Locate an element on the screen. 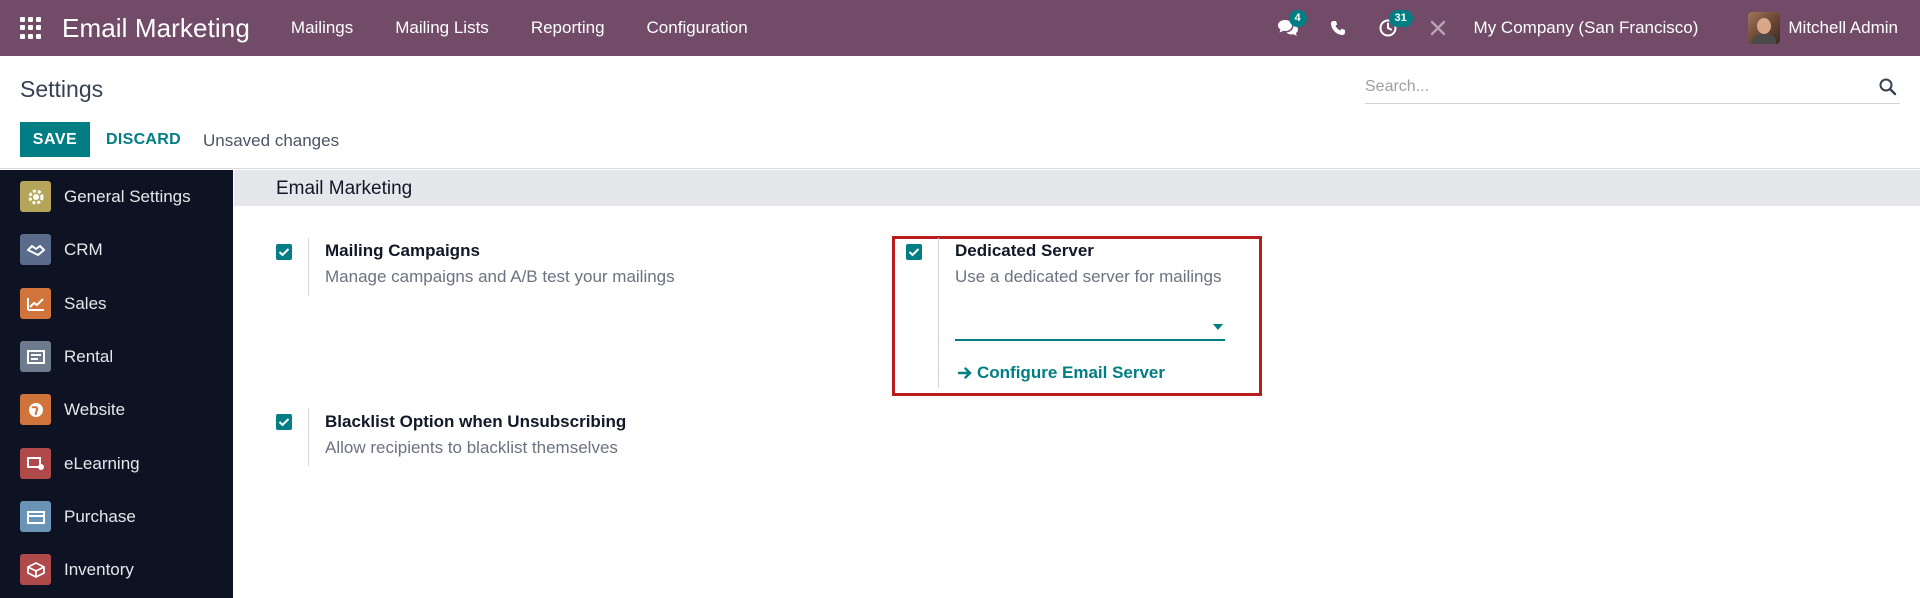 The height and width of the screenshot is (598, 1920). sidebar-item-label: General Settings is located at coordinates (127, 196).